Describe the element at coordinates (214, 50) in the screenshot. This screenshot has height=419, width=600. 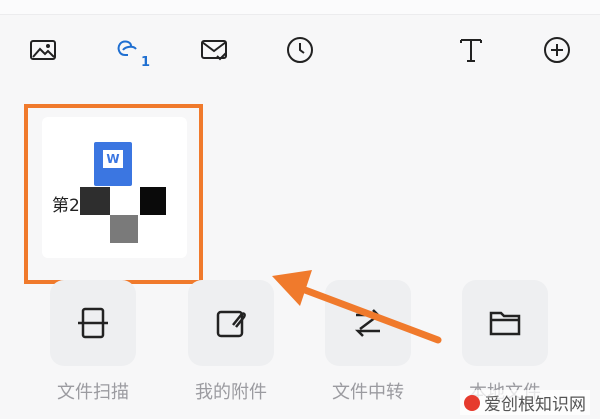
I see `mail-check-icon` at that location.